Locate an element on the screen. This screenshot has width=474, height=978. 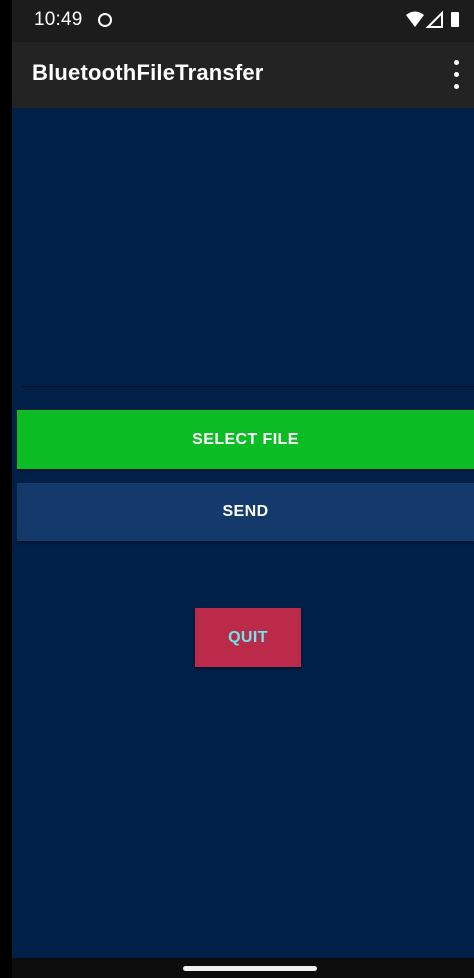
overflow-menu-icon is located at coordinates (457, 75).